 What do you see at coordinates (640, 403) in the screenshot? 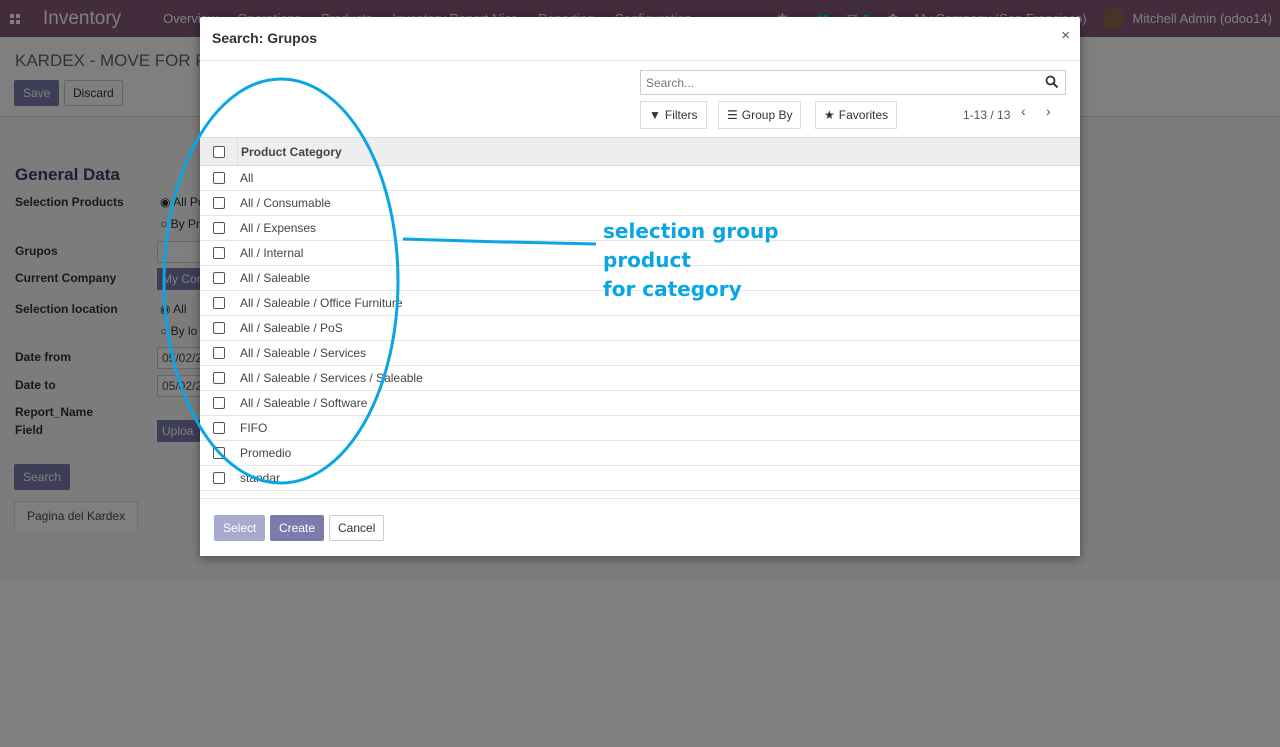
I see `list-item: All / Saleable / Software` at bounding box center [640, 403].